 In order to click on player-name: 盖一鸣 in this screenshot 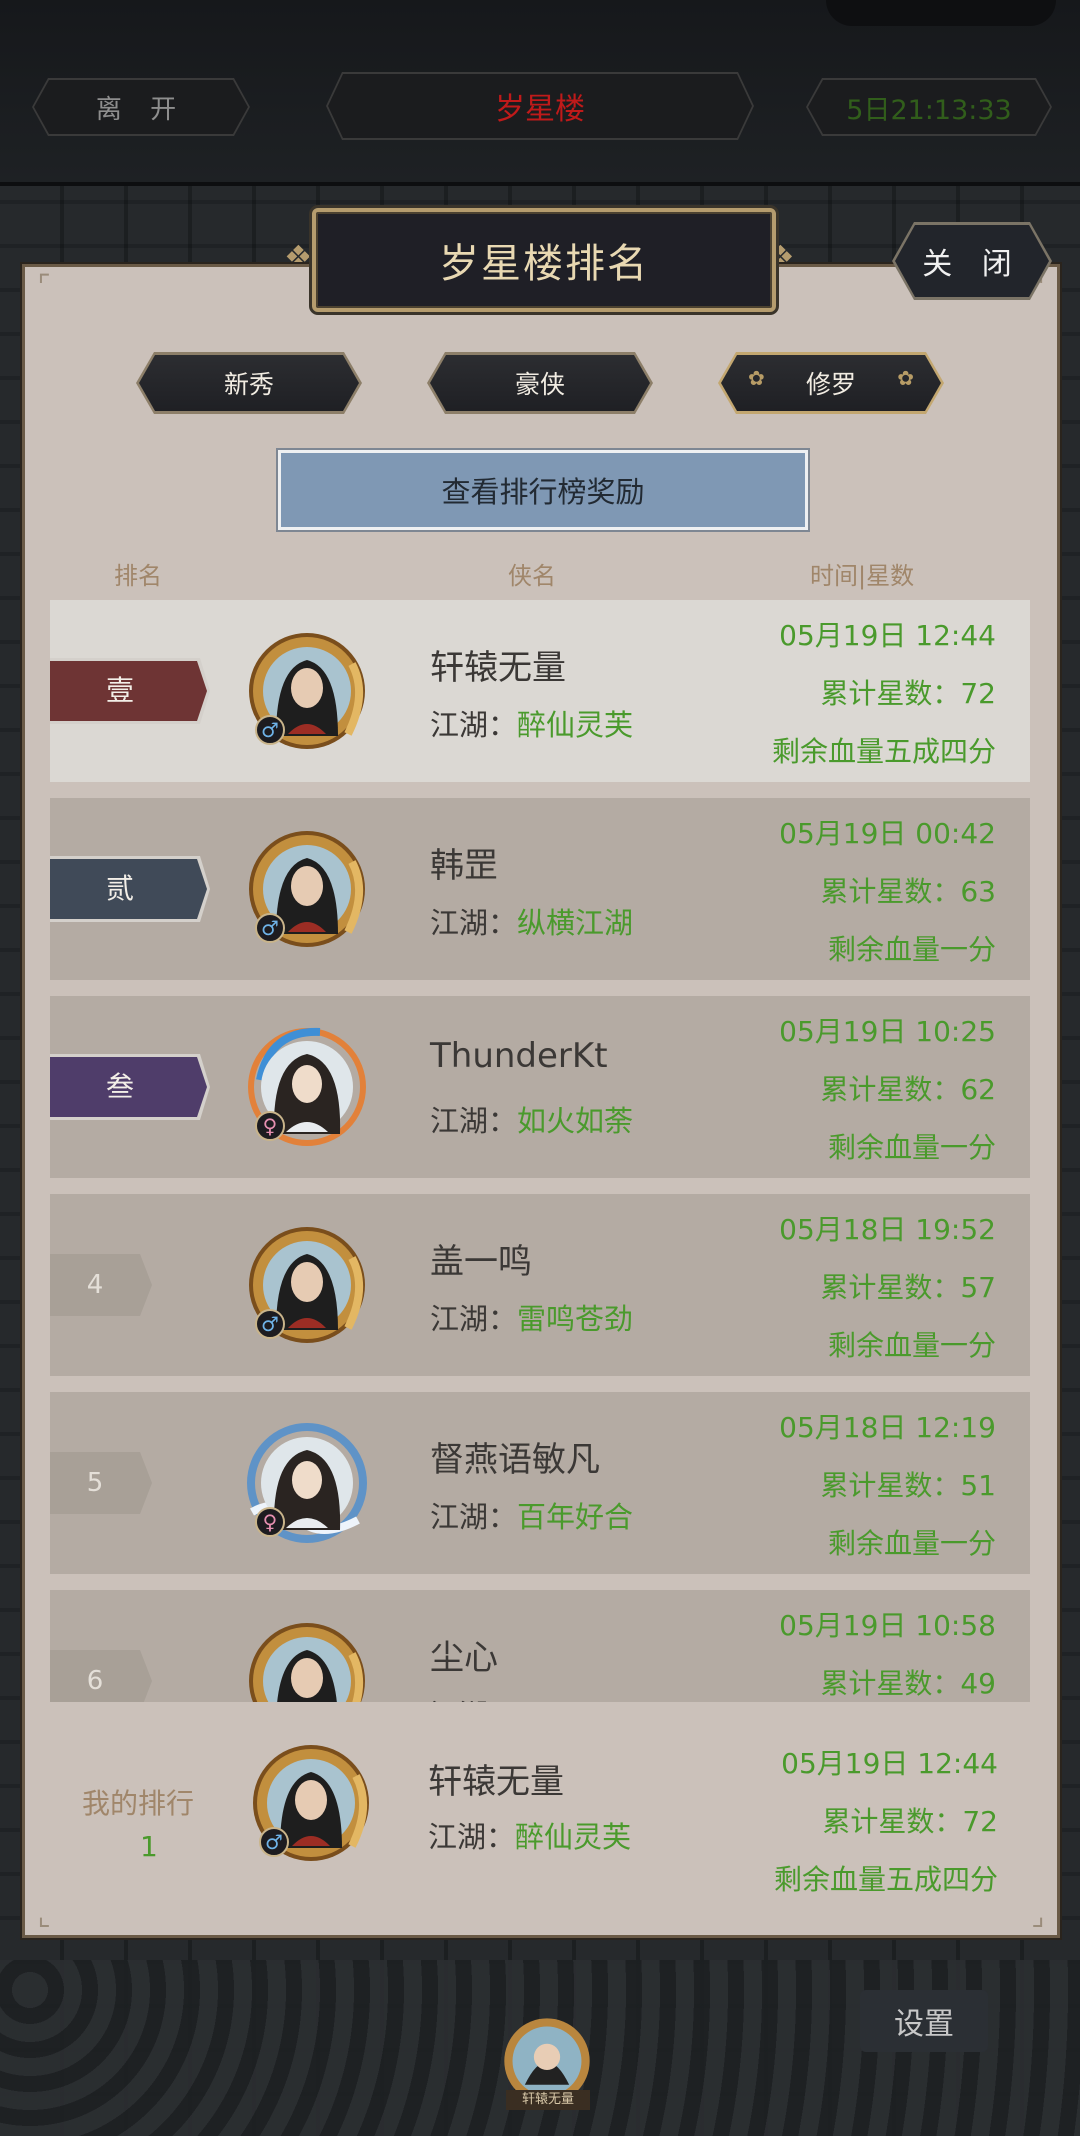, I will do `click(481, 1262)`.